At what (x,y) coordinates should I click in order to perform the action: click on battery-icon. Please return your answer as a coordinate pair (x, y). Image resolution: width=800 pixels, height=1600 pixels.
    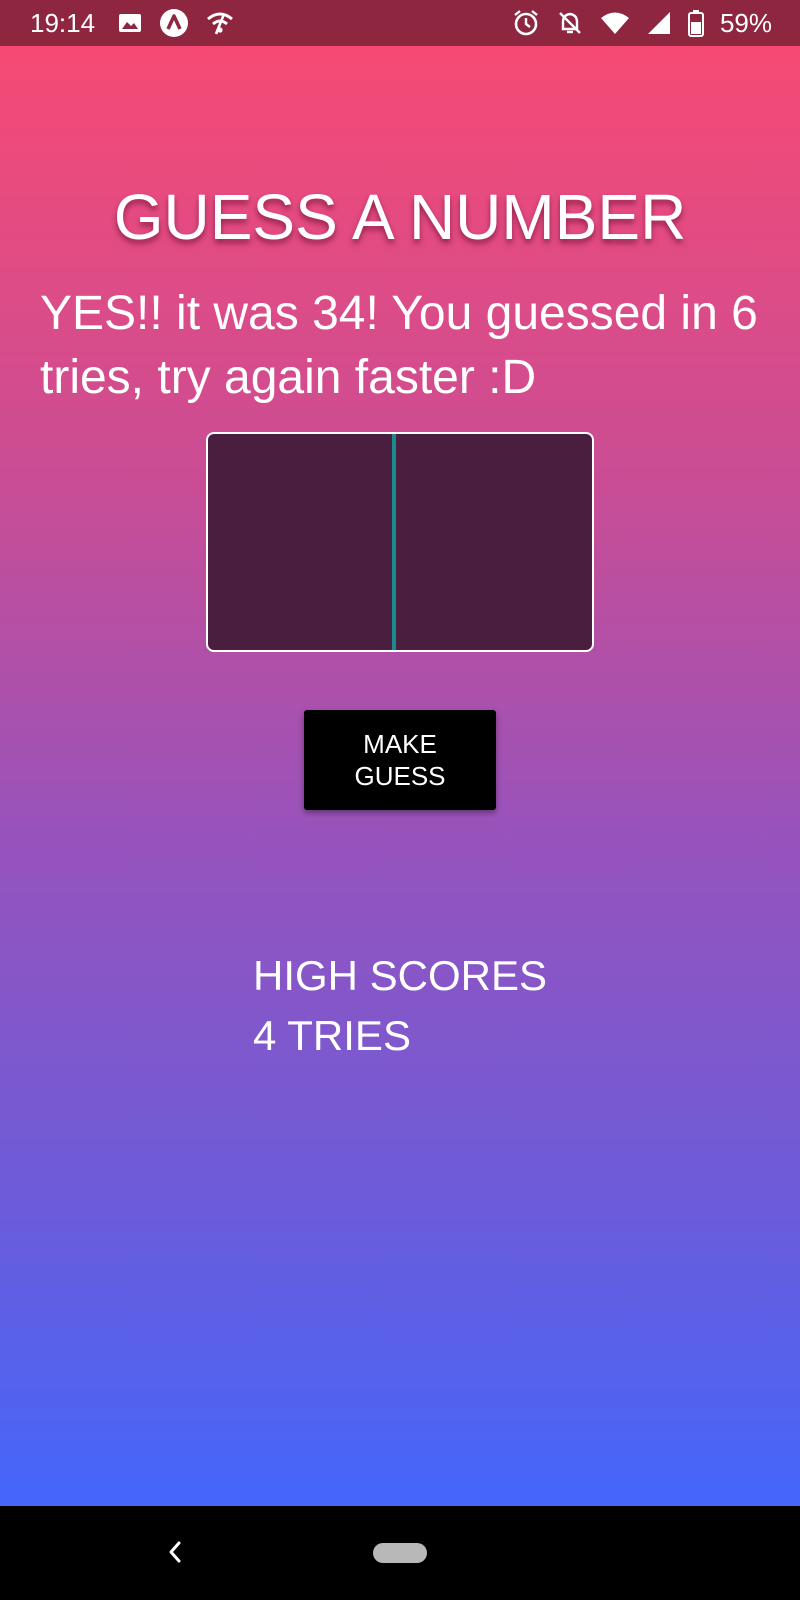
    Looking at the image, I should click on (695, 23).